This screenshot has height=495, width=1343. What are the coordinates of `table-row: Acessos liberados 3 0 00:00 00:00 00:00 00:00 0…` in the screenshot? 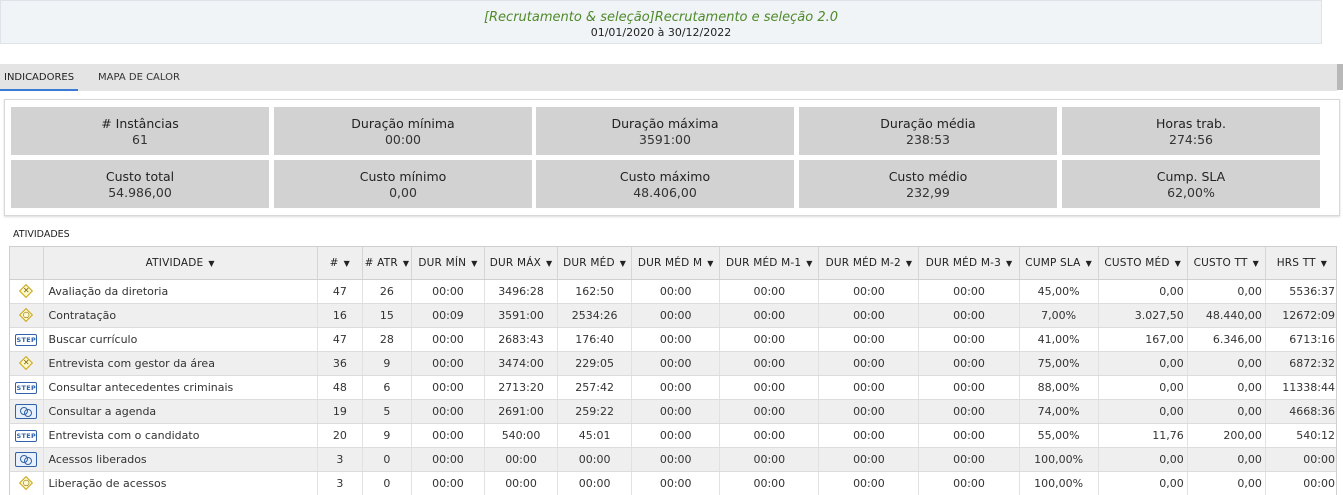 It's located at (673, 459).